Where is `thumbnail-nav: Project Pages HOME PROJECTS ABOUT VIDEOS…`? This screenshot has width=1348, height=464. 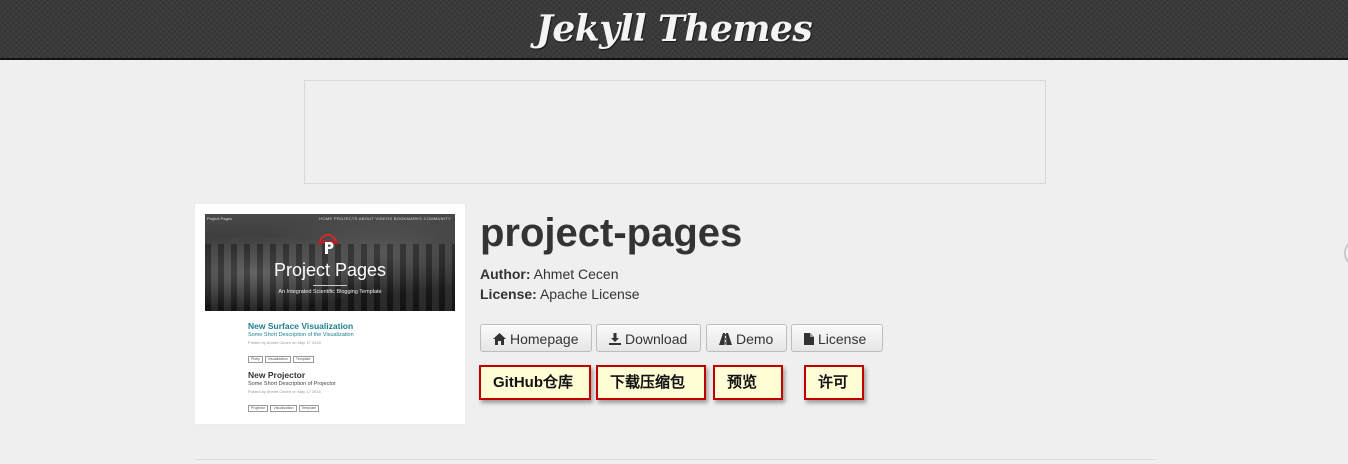 thumbnail-nav: Project Pages HOME PROJECTS ABOUT VIDEOS… is located at coordinates (330, 218).